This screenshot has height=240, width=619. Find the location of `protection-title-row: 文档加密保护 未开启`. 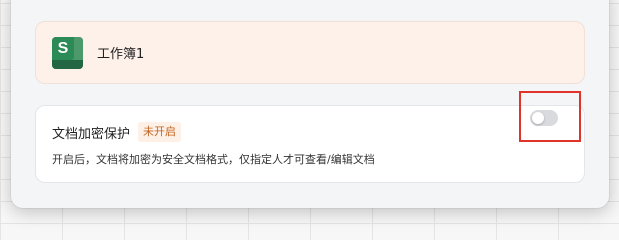

protection-title-row: 文档加密保护 未开启 is located at coordinates (117, 132).